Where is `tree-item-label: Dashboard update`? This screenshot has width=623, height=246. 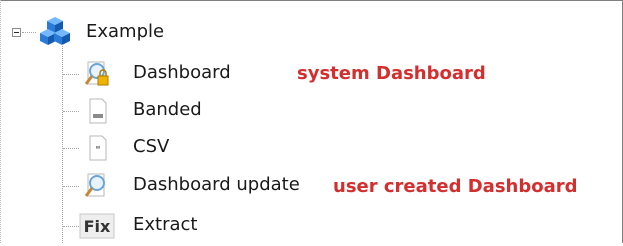
tree-item-label: Dashboard update is located at coordinates (216, 184).